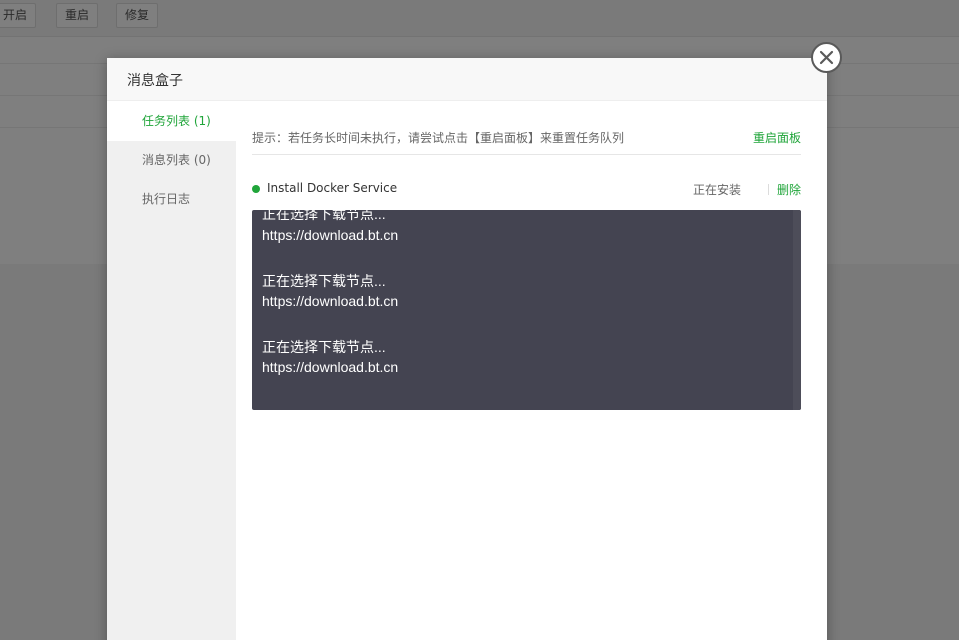  Describe the element at coordinates (171, 121) in the screenshot. I see `sidebar-item-task-list: 任务列表 (1)` at that location.